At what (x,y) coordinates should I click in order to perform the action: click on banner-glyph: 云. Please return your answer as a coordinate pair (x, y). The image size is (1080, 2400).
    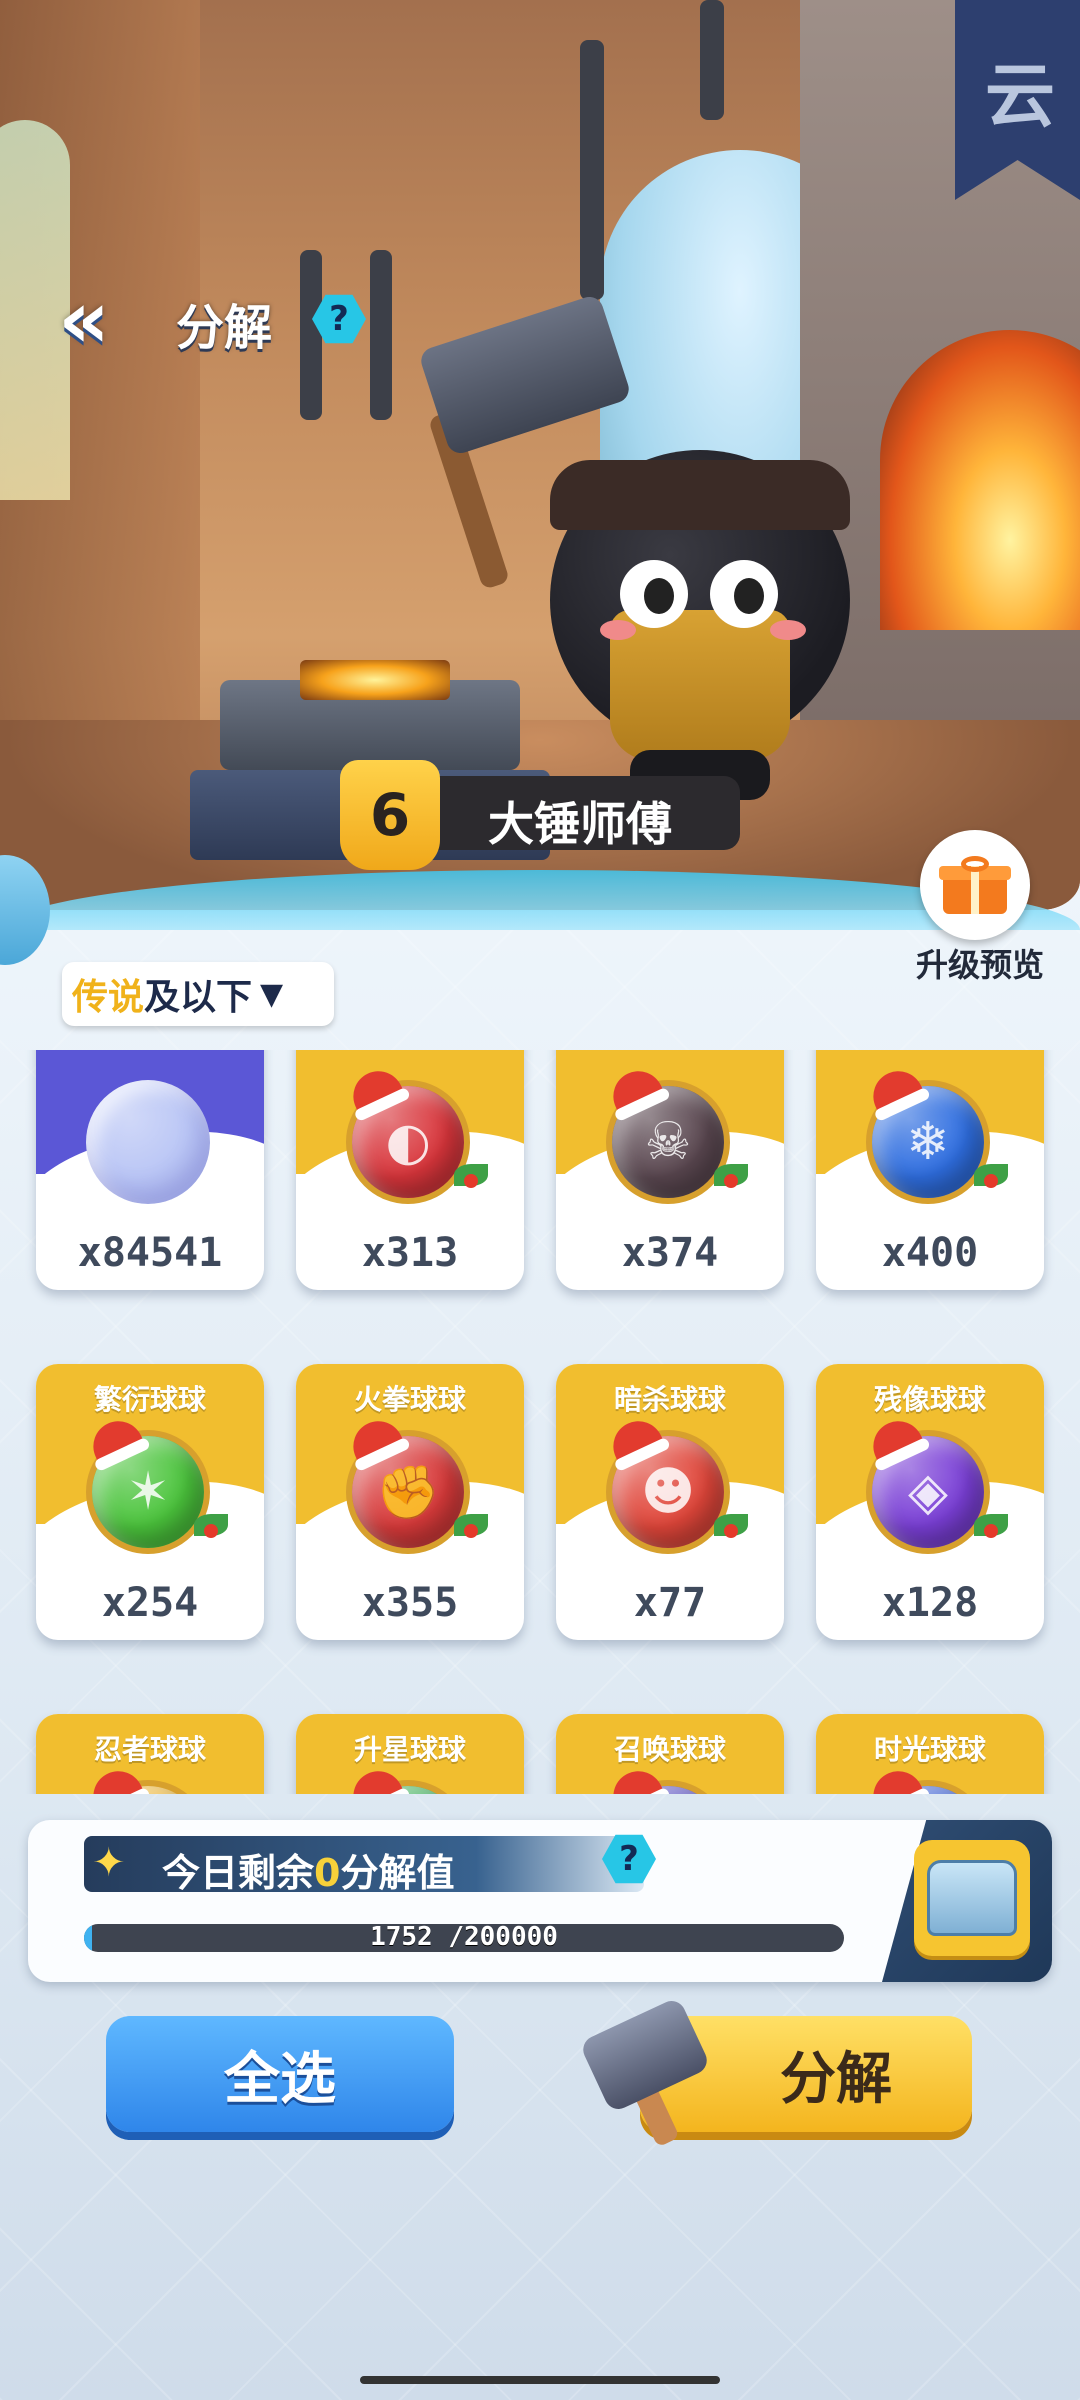
    Looking at the image, I should click on (1020, 96).